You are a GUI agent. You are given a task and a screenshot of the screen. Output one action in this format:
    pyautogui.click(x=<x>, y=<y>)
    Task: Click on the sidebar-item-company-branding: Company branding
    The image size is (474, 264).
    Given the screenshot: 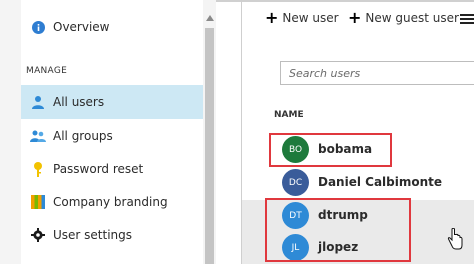 What is the action you would take?
    pyautogui.click(x=112, y=202)
    